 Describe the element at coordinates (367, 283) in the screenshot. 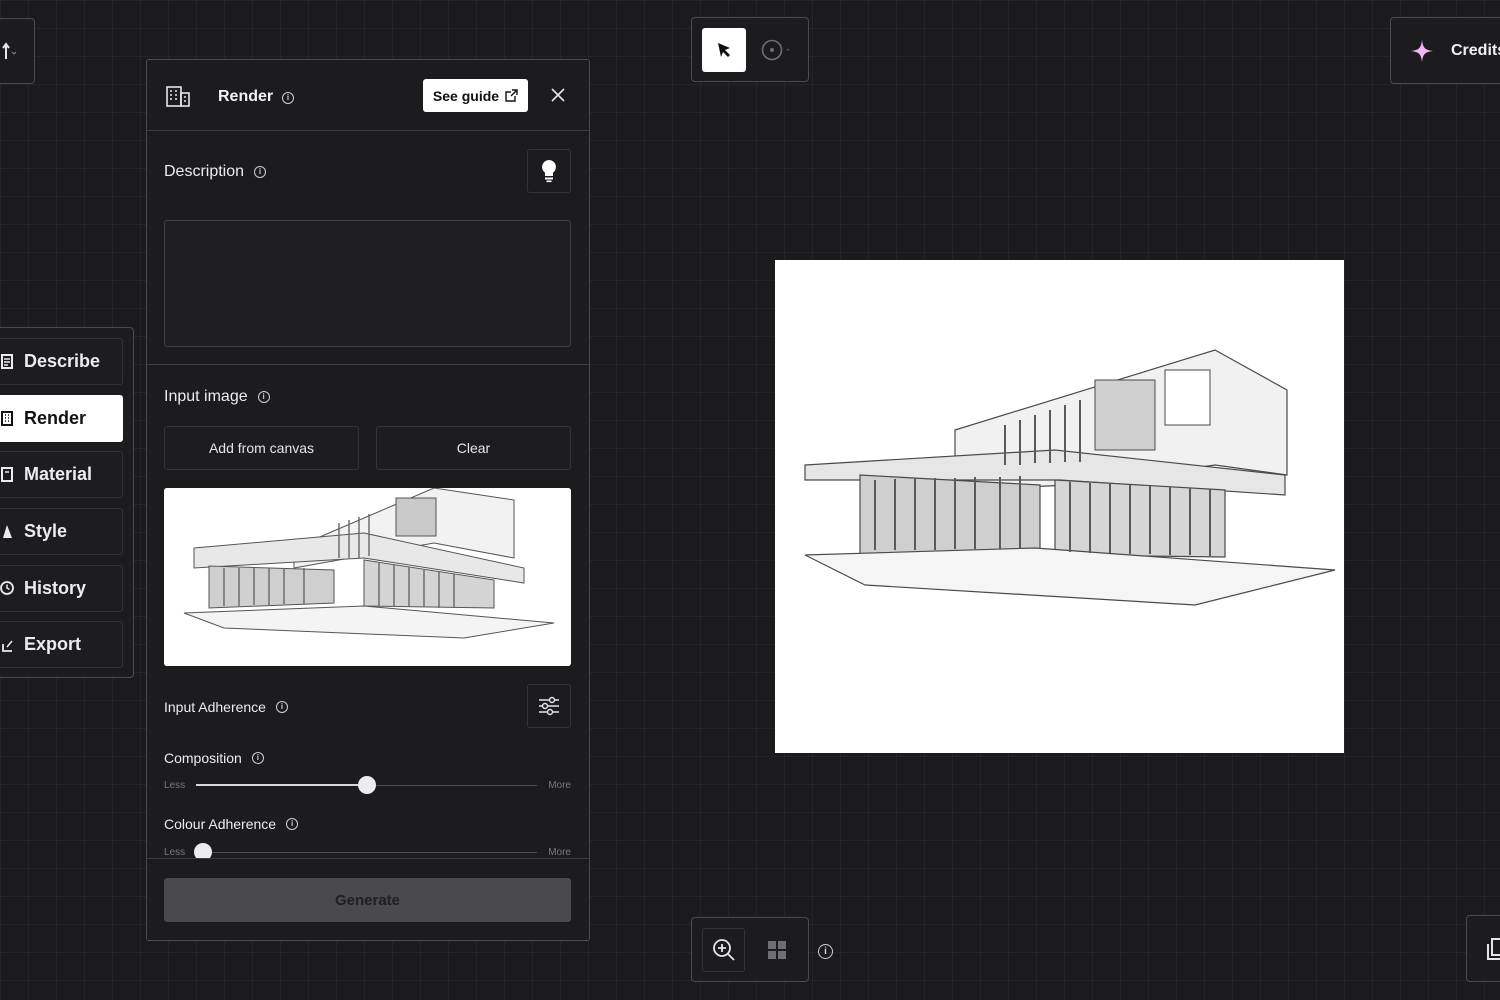

I see `description-input` at that location.